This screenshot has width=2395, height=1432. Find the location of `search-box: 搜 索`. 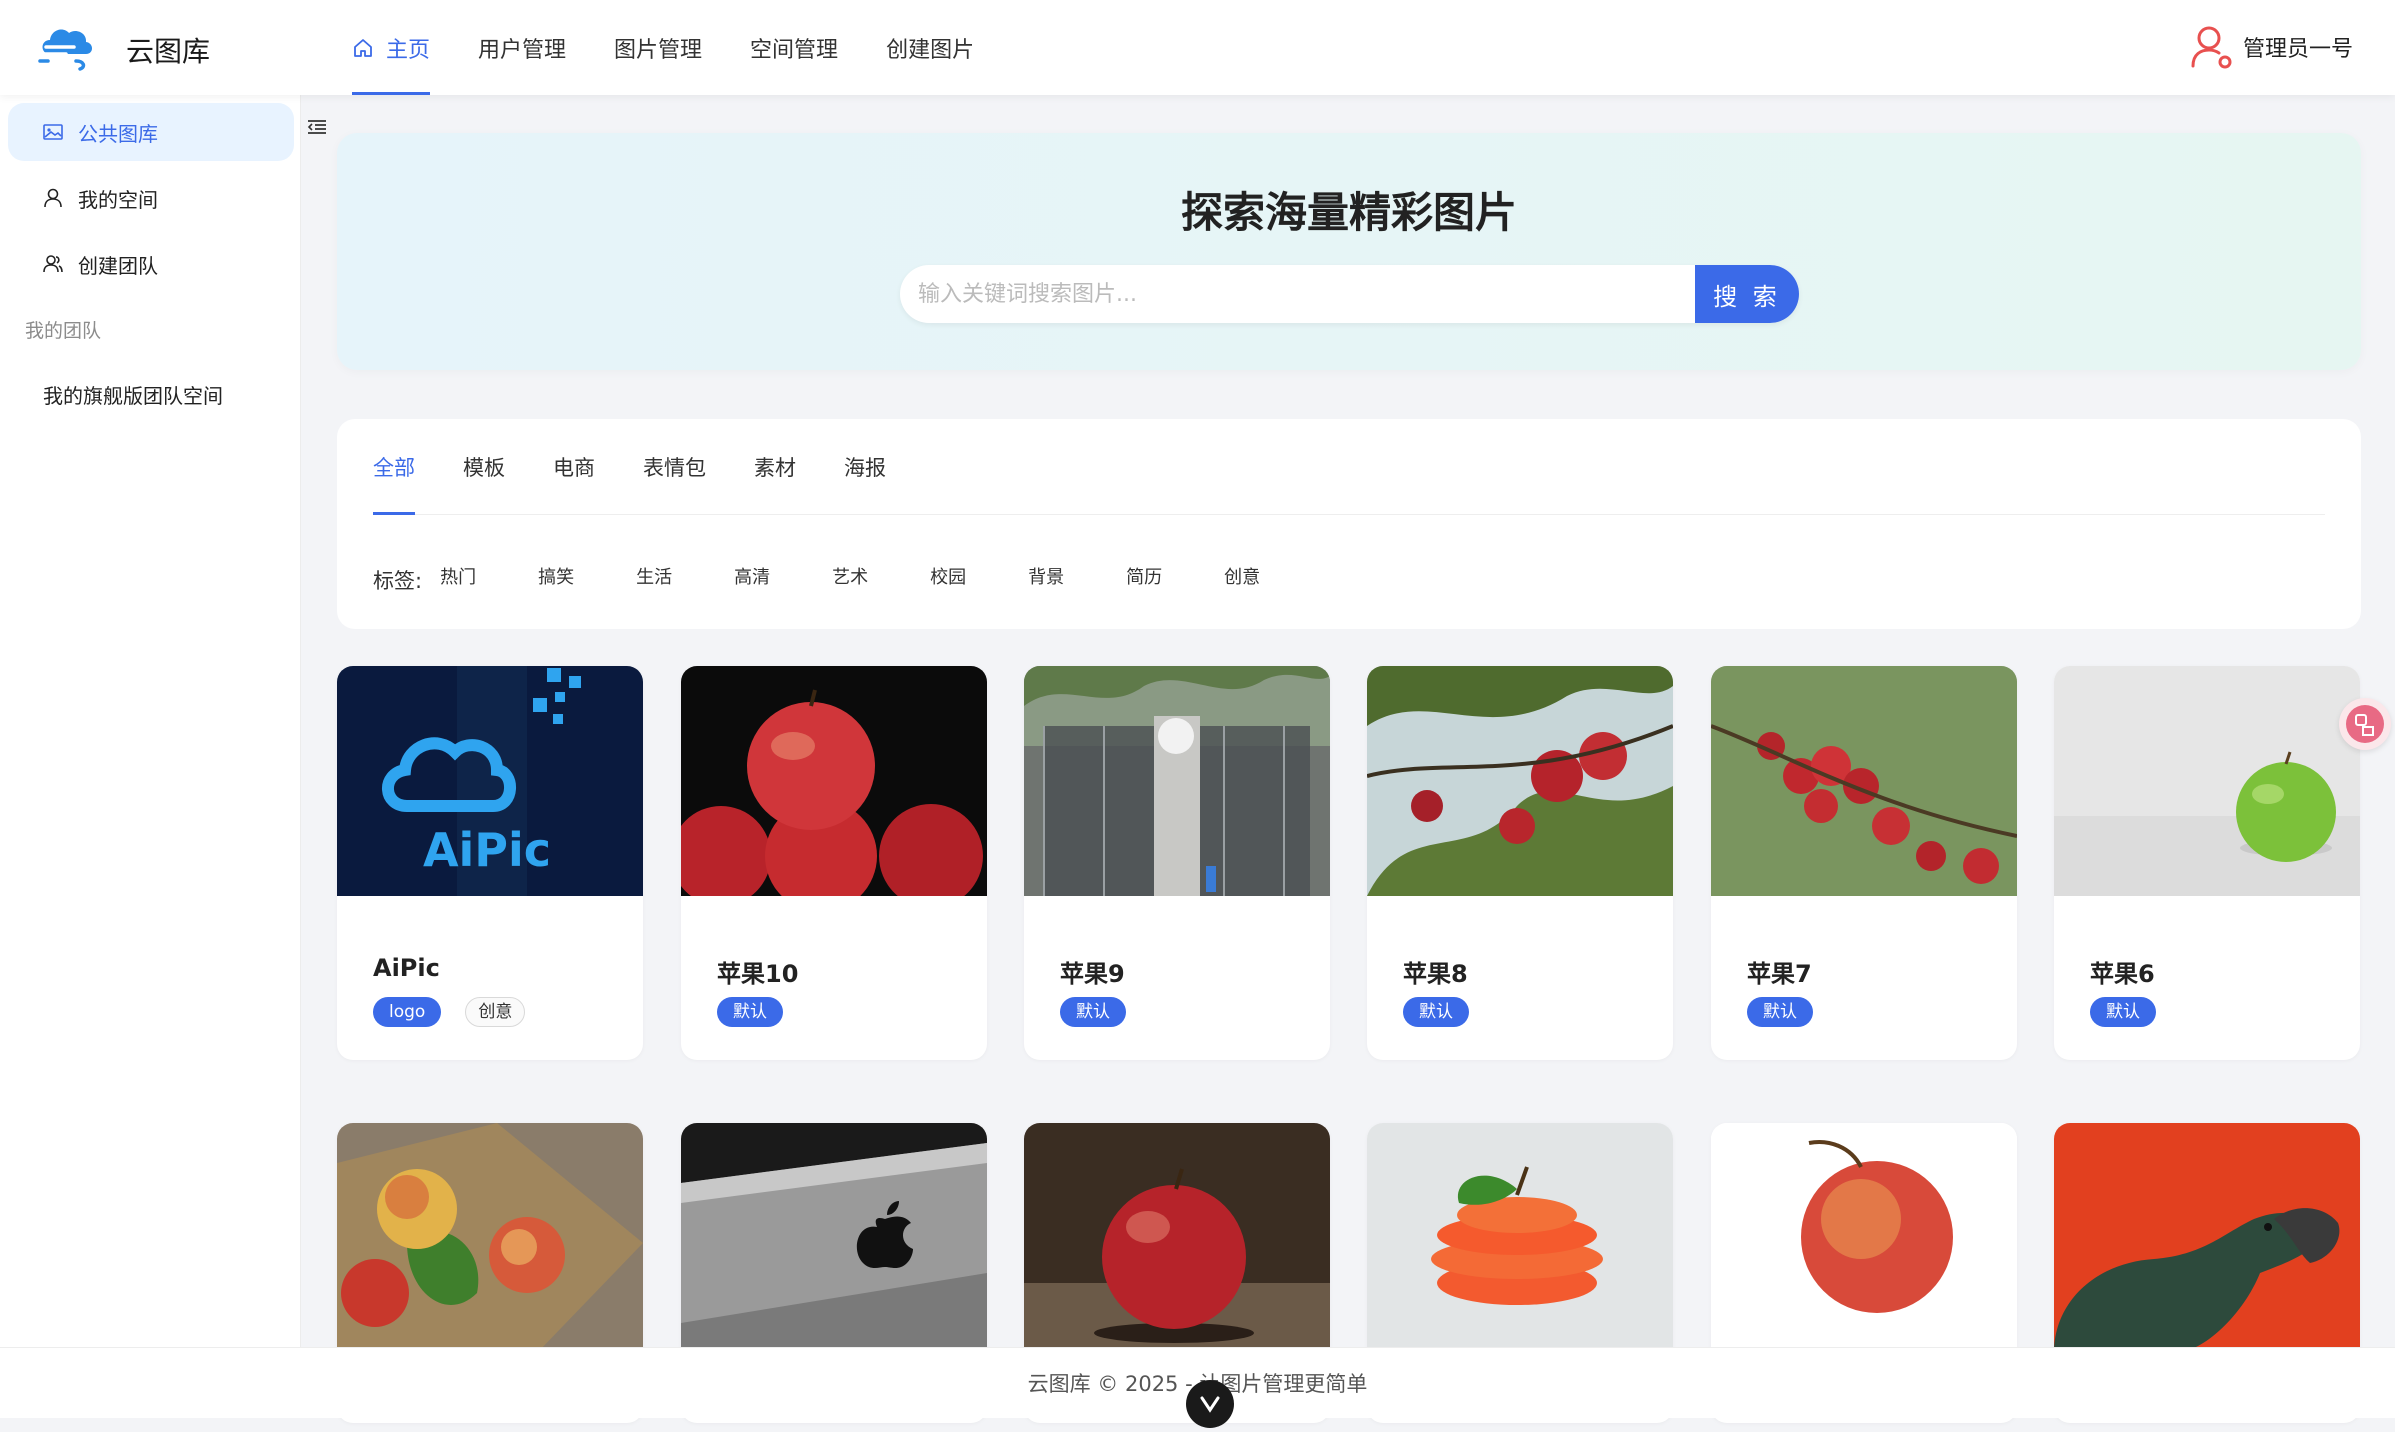

search-box: 搜 索 is located at coordinates (1349, 294).